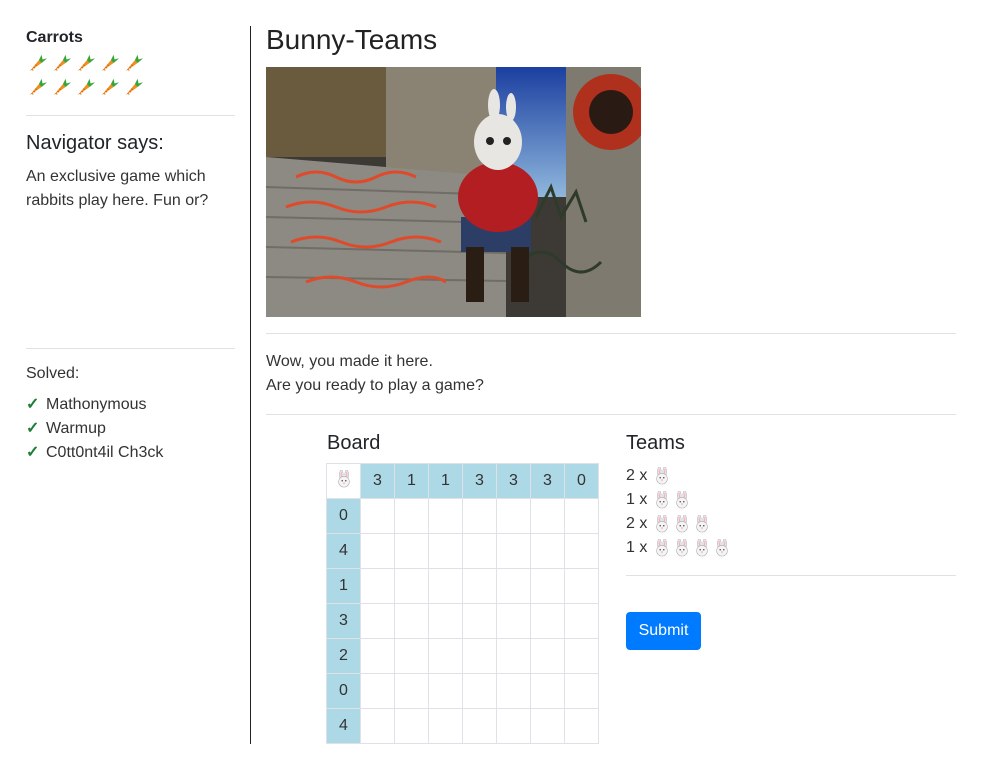 This screenshot has height=770, width=982. I want to click on team-item: 2 x, so click(678, 476).